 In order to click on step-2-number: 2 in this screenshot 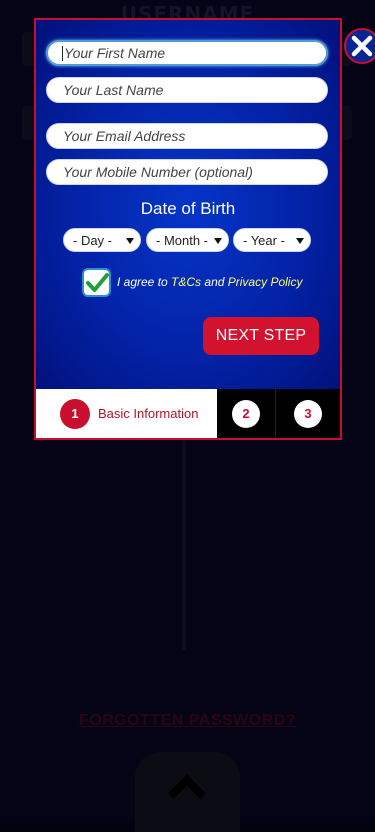, I will do `click(246, 413)`.